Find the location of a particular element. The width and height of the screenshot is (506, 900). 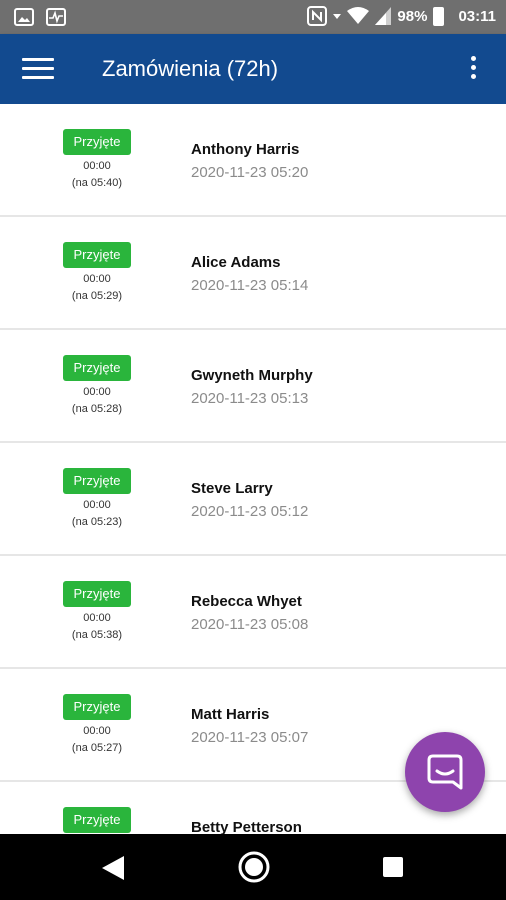

order-datetime: 2020-11-23 05:07 is located at coordinates (250, 737).